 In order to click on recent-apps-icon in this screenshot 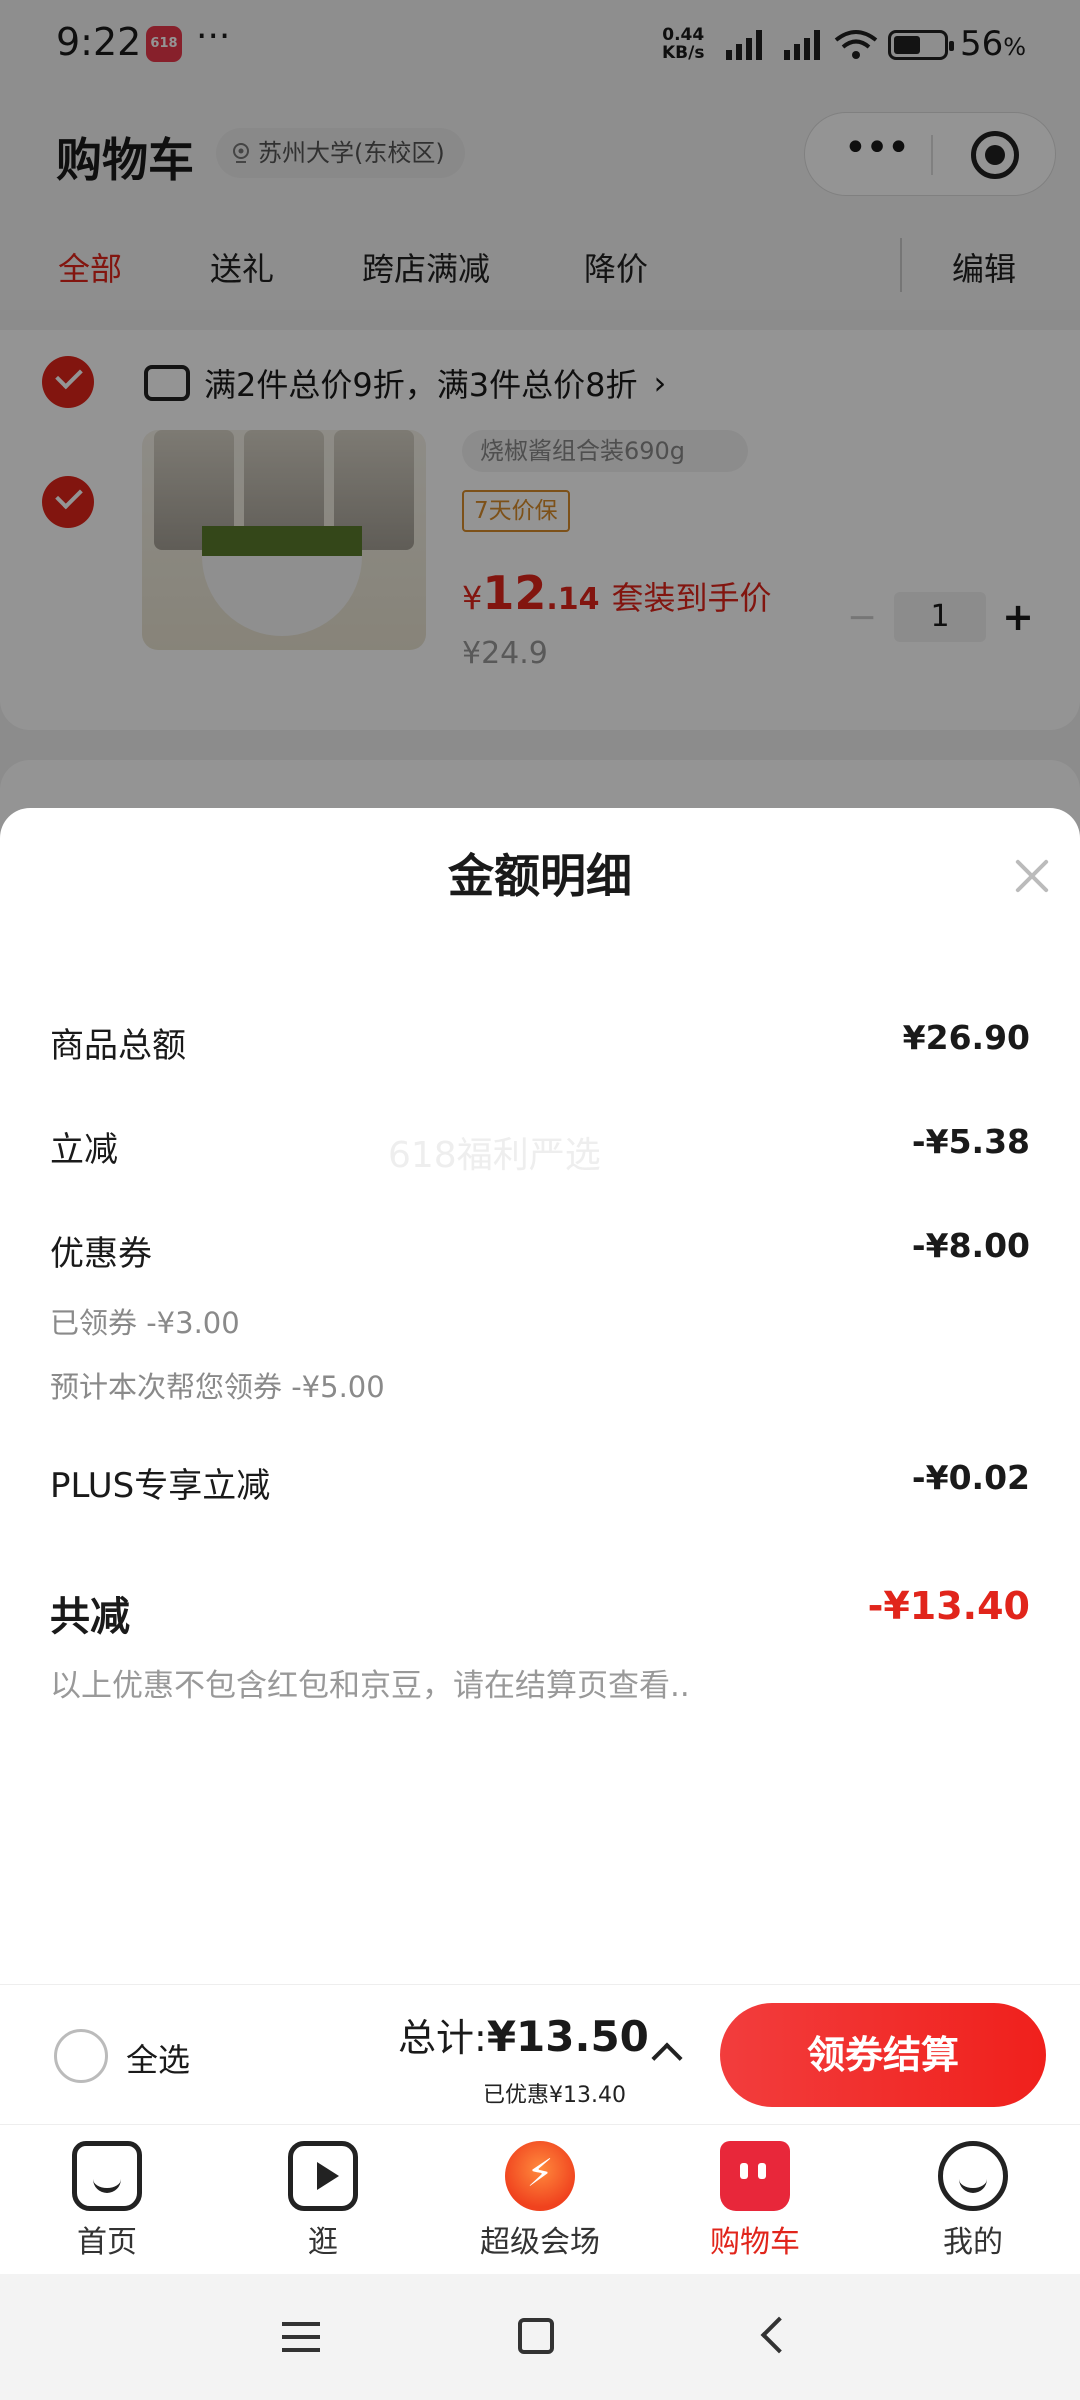, I will do `click(301, 2337)`.